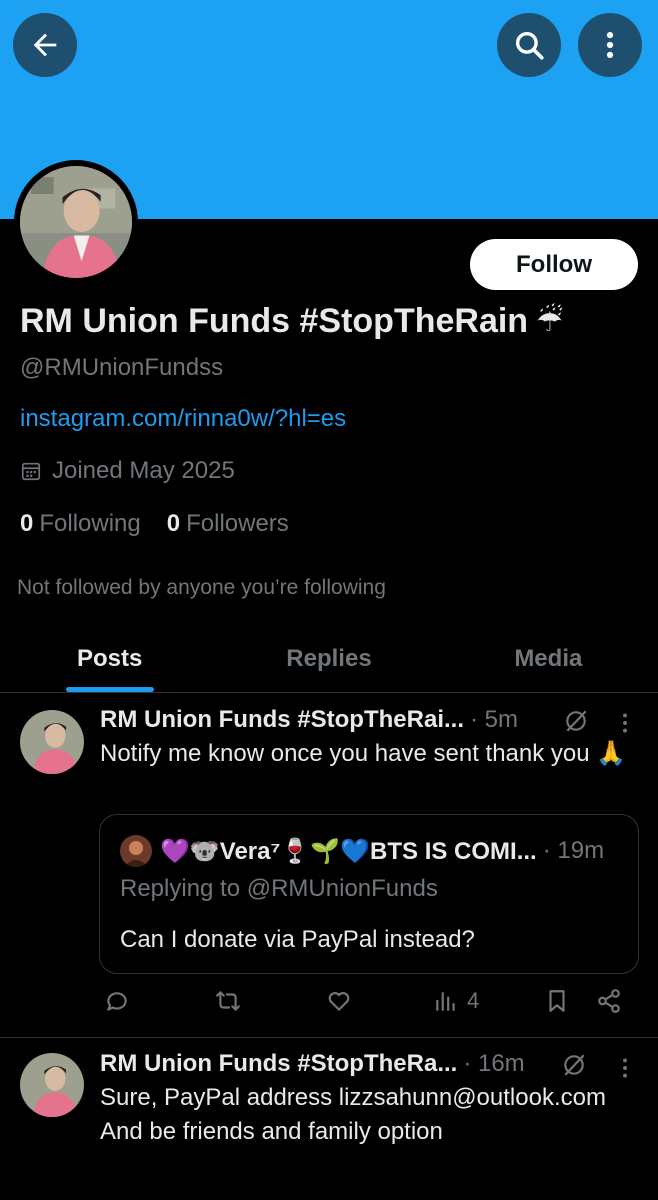 The image size is (658, 1200). I want to click on post-time: · 5m, so click(494, 720).